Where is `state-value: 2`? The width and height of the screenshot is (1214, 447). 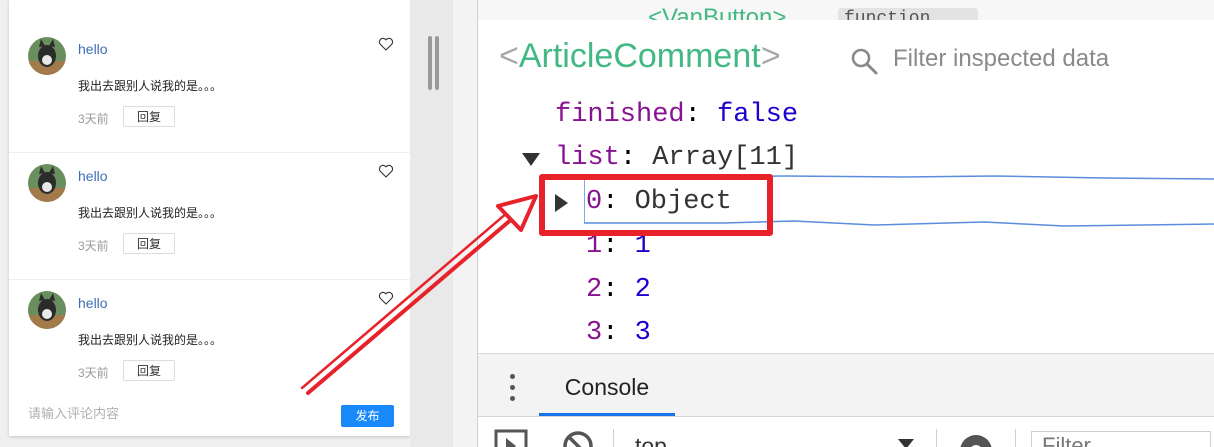 state-value: 2 is located at coordinates (642, 290).